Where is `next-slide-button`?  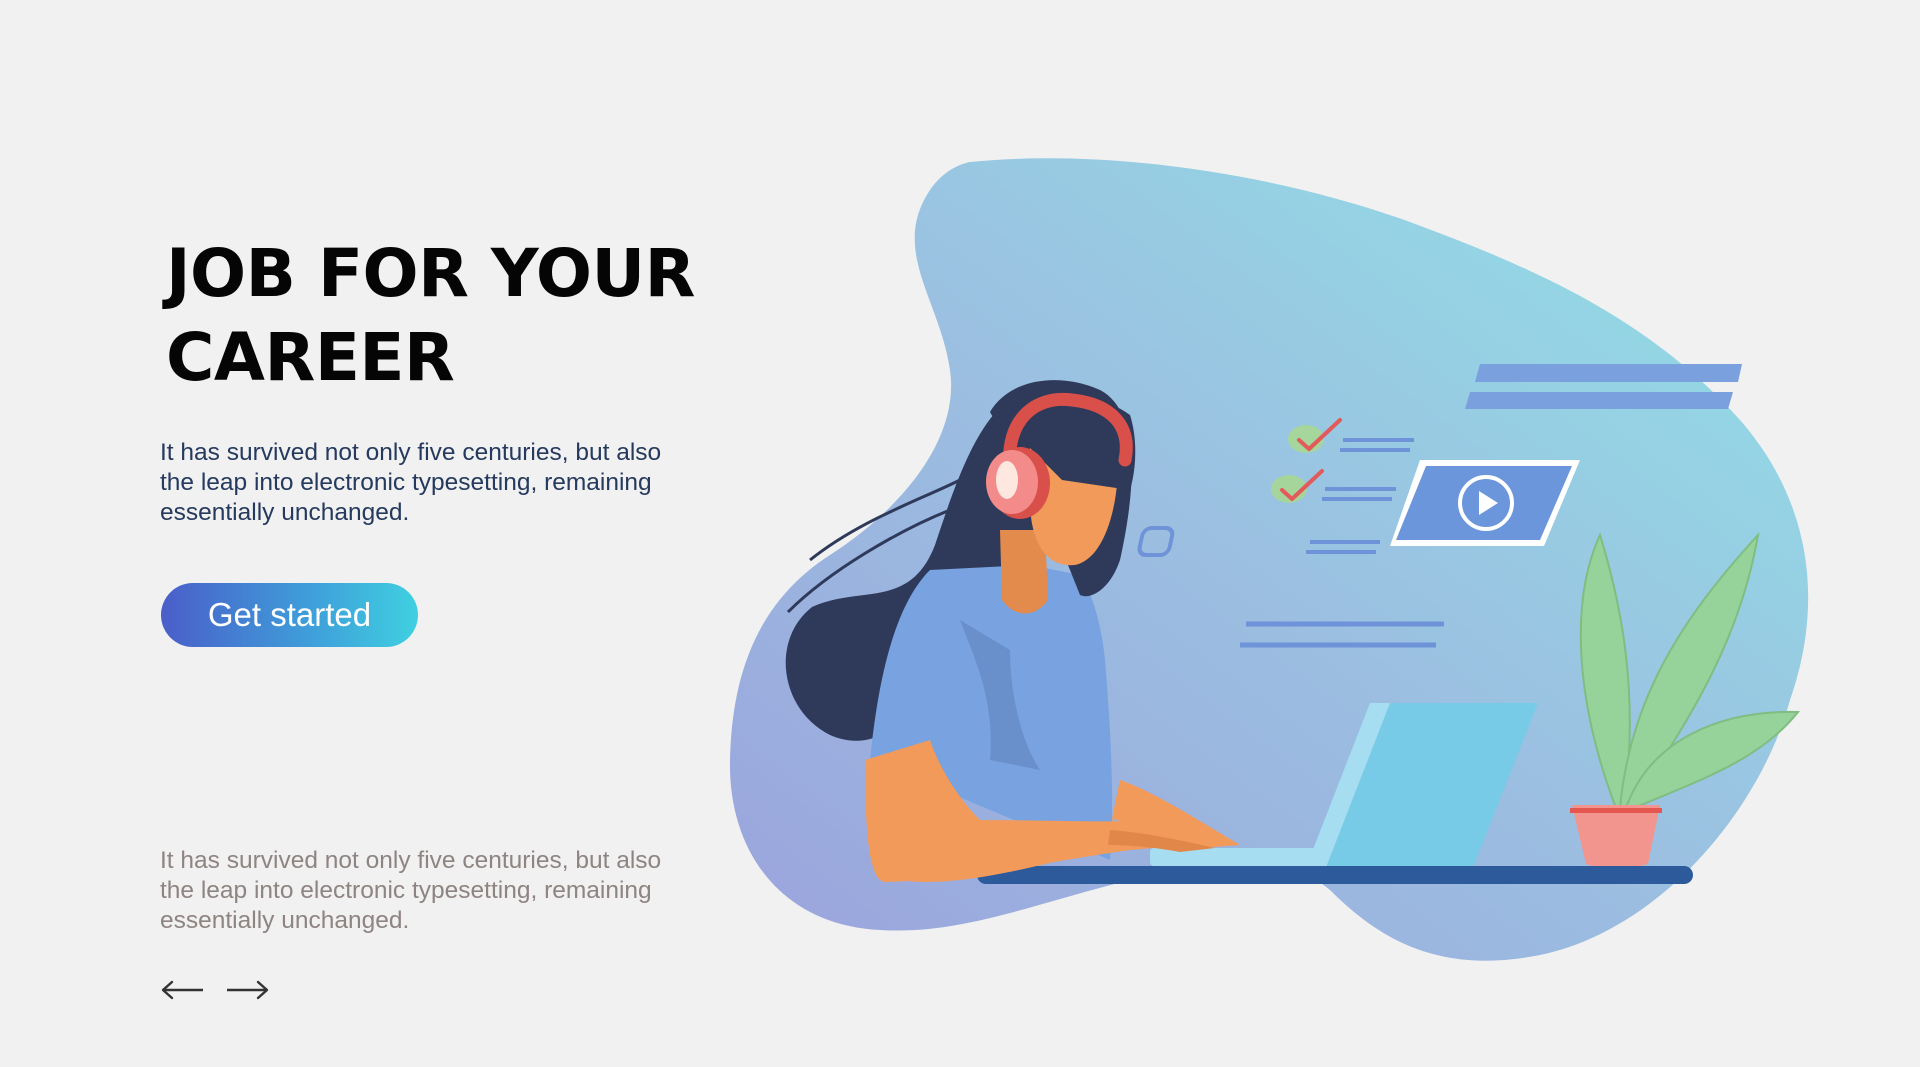 next-slide-button is located at coordinates (248, 990).